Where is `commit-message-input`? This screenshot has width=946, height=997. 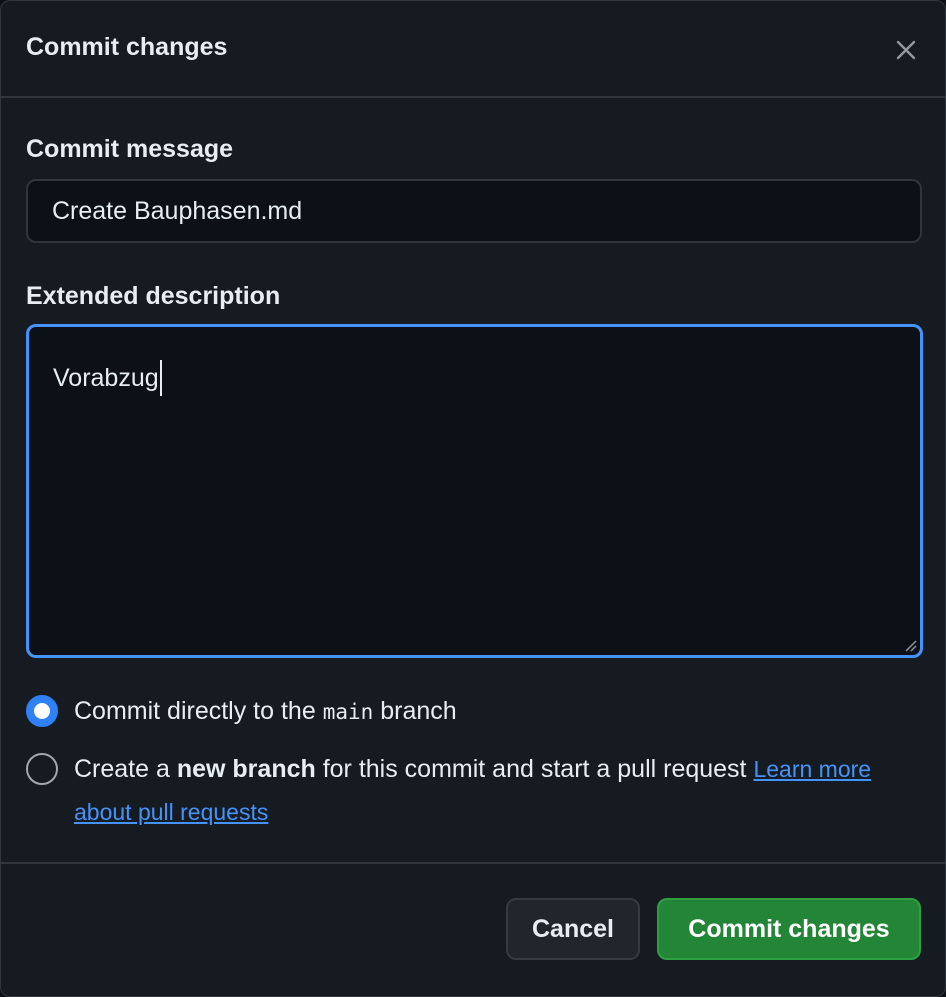 commit-message-input is located at coordinates (474, 211).